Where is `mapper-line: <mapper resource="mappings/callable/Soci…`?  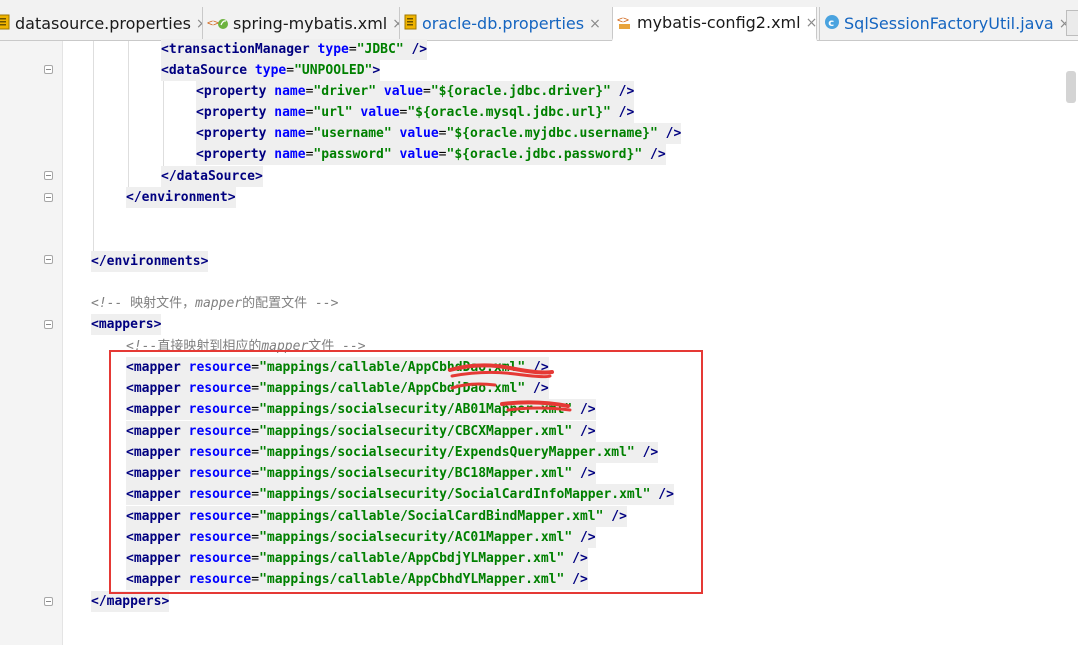 mapper-line: <mapper resource="mappings/callable/Soci… is located at coordinates (376, 516).